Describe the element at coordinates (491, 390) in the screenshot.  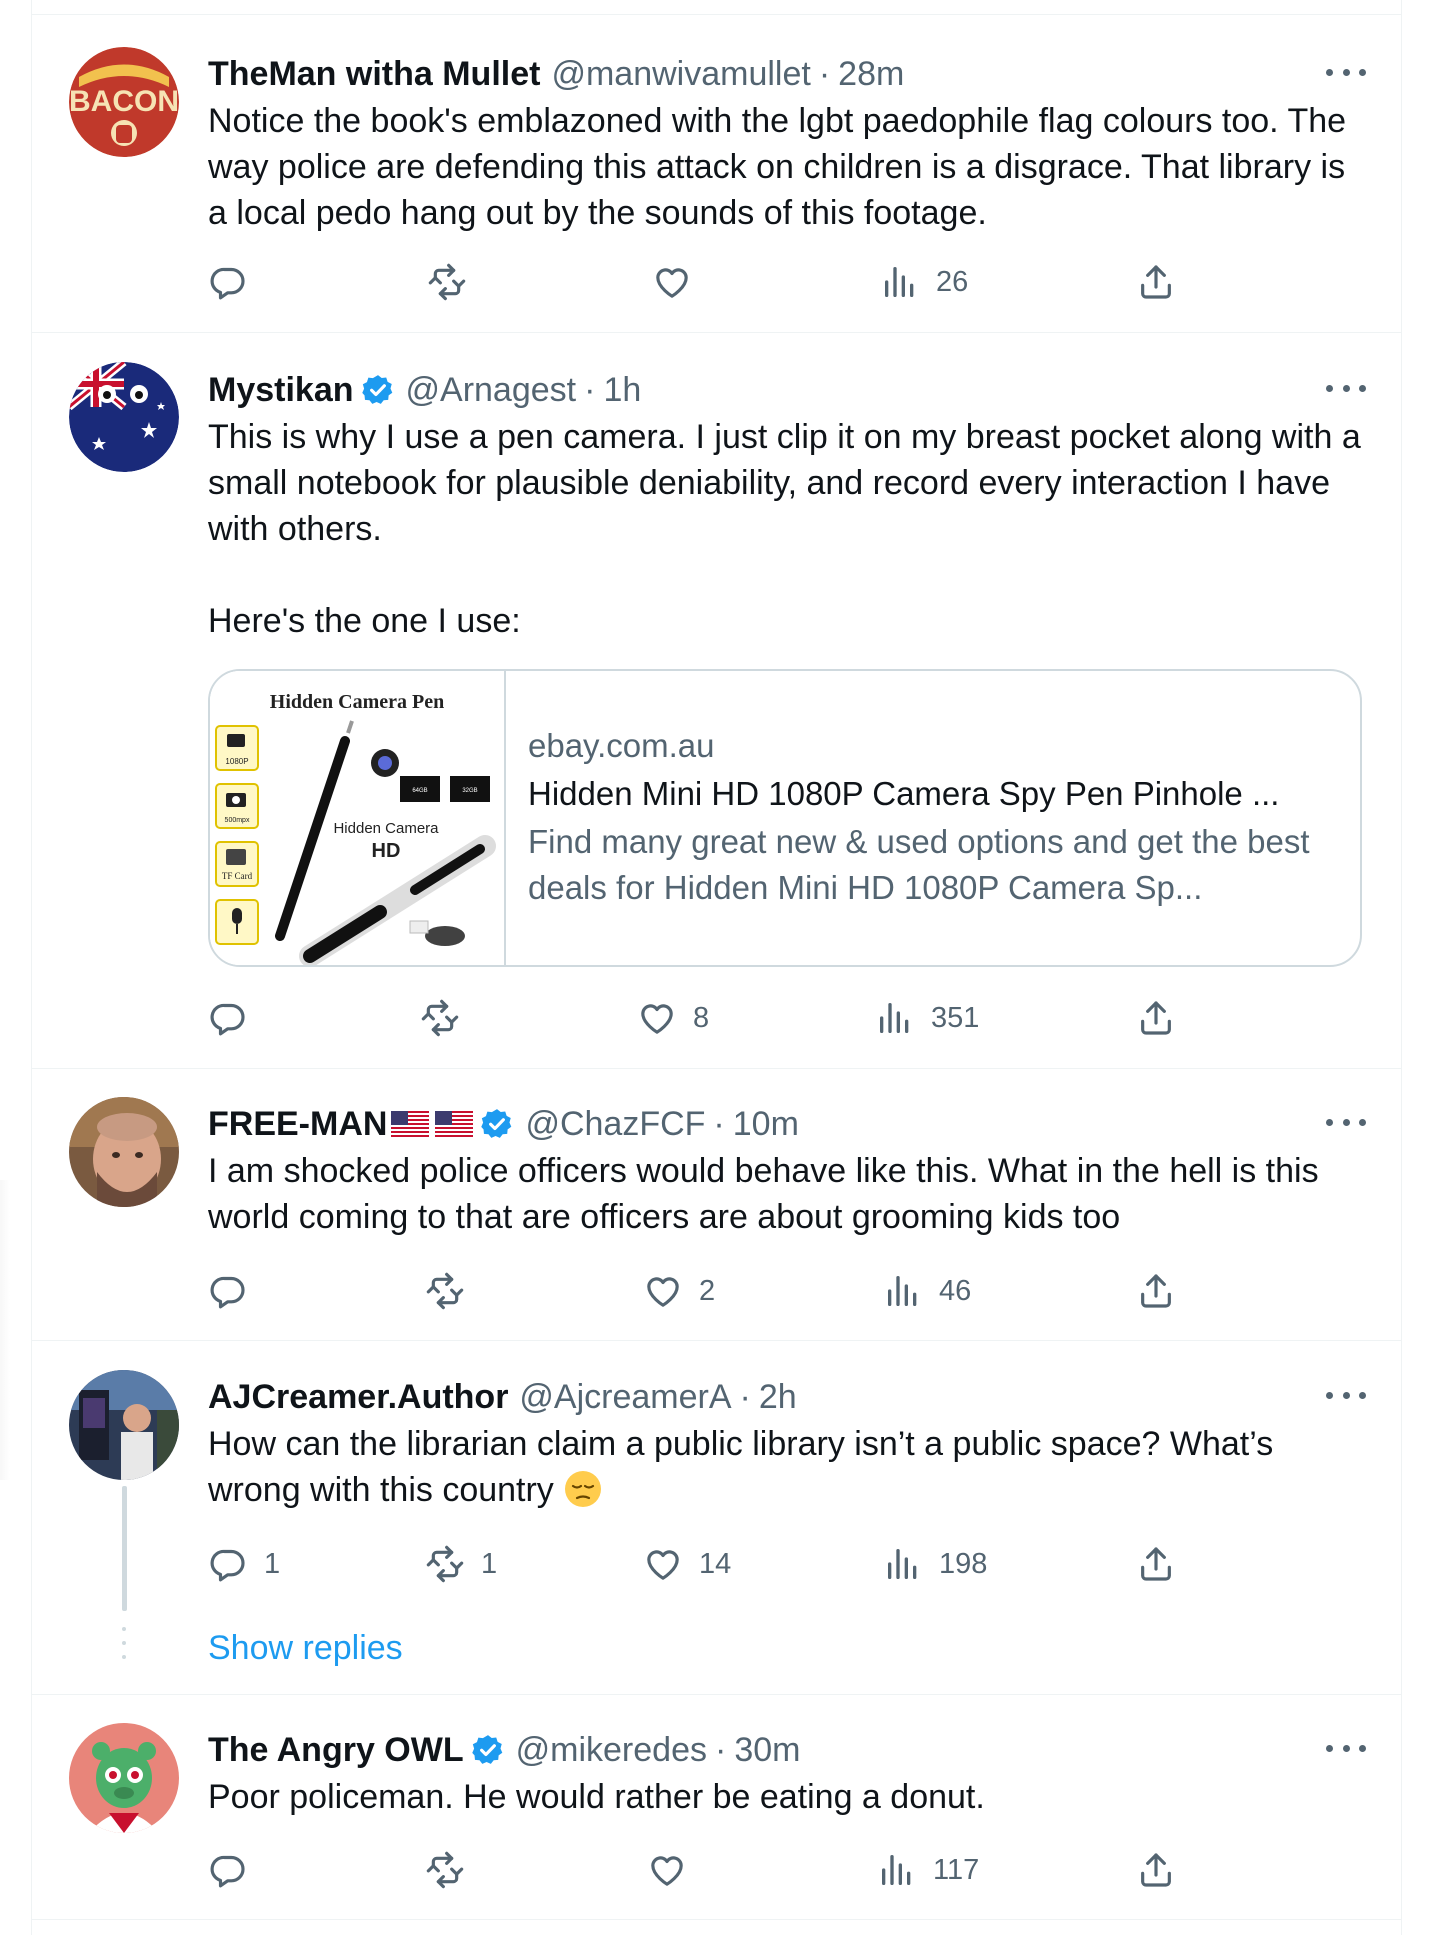
I see `author-handle: @Arnagest` at that location.